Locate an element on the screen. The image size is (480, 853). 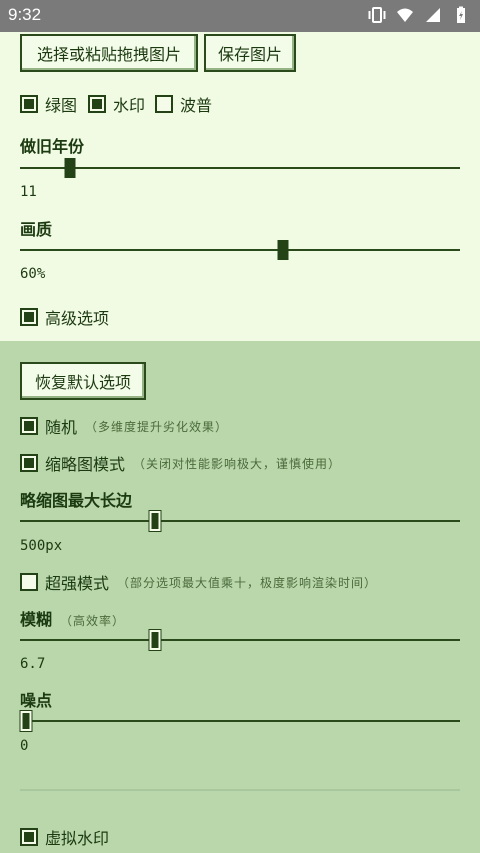
quality-slider-thumb is located at coordinates (283, 250).